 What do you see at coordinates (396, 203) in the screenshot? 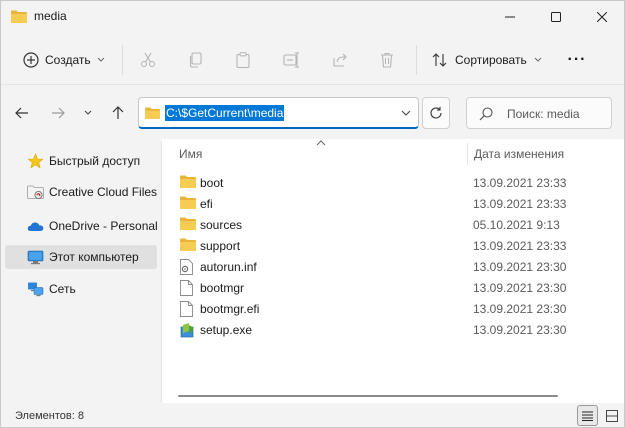
I see `file-row: efi 13.09.2021 23:33` at bounding box center [396, 203].